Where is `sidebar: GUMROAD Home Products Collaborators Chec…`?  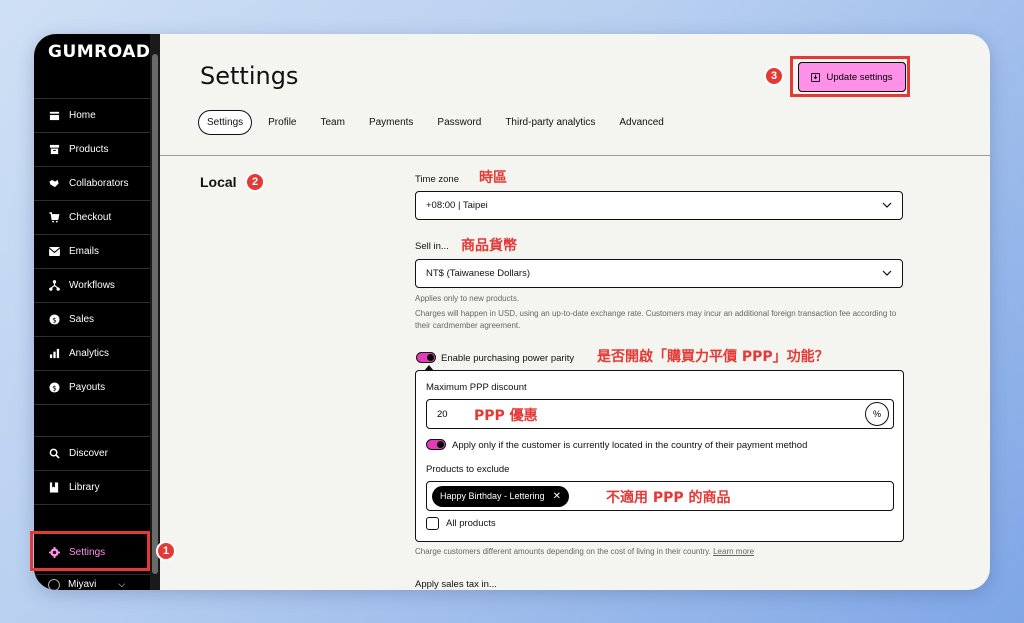
sidebar: GUMROAD Home Products Collaborators Chec… is located at coordinates (92, 312).